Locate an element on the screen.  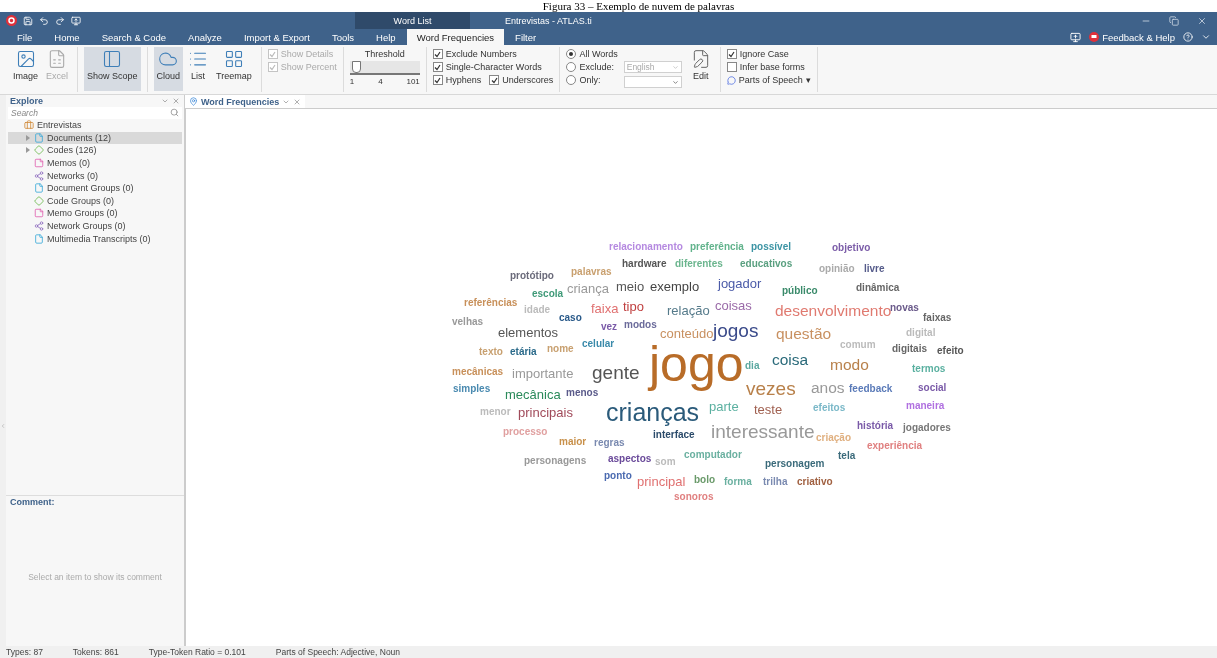
show-scope-button: Show Scope is located at coordinates (112, 69).